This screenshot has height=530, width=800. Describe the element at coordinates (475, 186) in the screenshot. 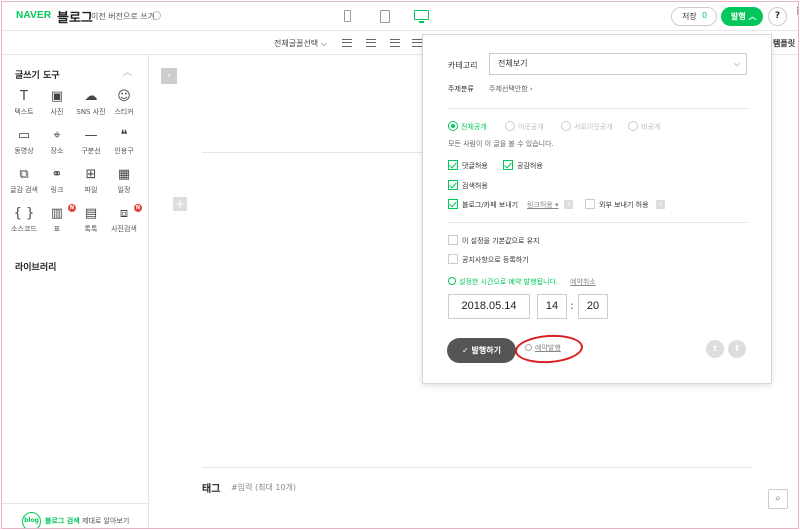

I see `allow-search-label: 검색허용` at that location.